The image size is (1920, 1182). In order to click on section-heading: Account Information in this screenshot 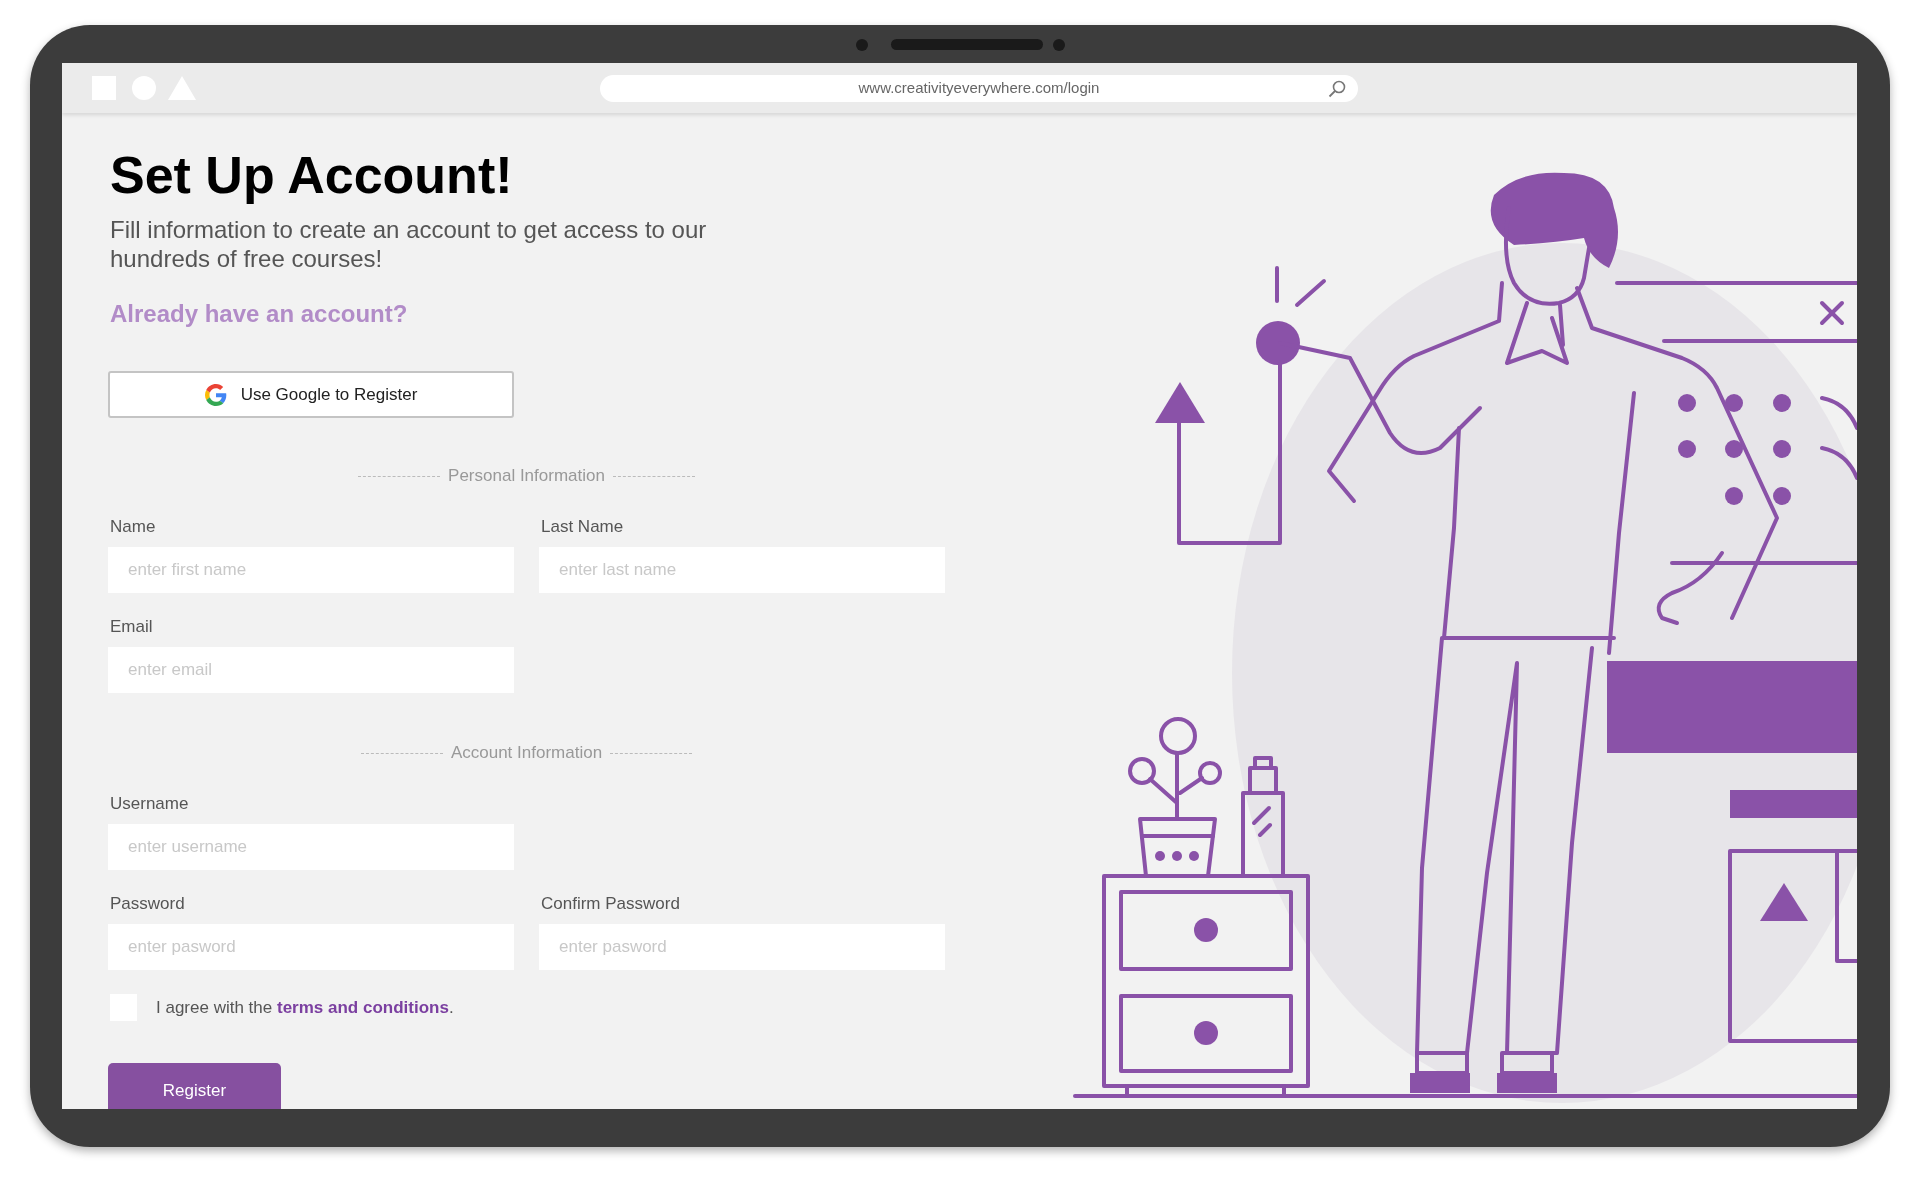, I will do `click(526, 753)`.